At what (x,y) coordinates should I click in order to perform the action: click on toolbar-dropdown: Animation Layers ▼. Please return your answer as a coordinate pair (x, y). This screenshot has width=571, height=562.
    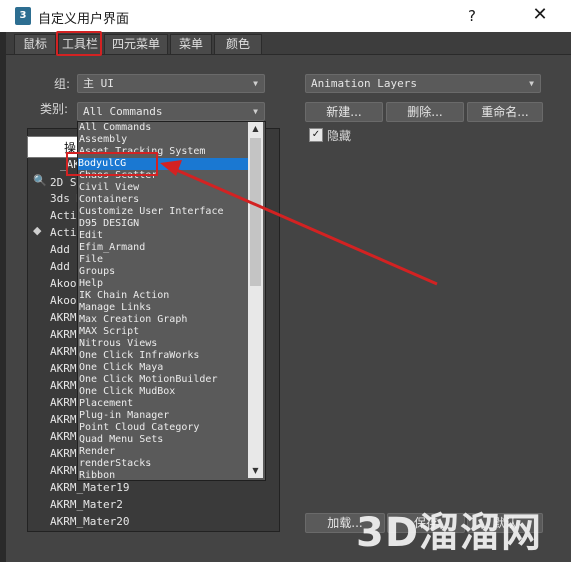
    Looking at the image, I should click on (423, 83).